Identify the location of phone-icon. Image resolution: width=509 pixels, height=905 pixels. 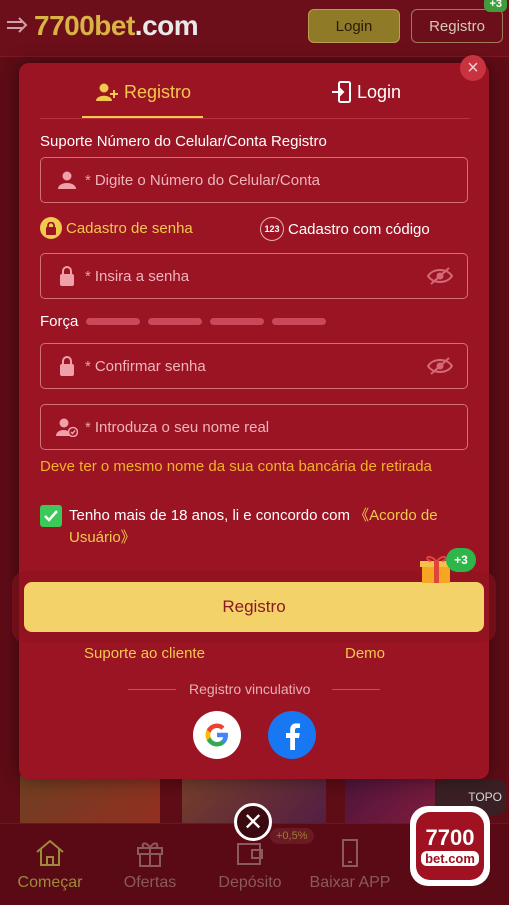
(350, 852).